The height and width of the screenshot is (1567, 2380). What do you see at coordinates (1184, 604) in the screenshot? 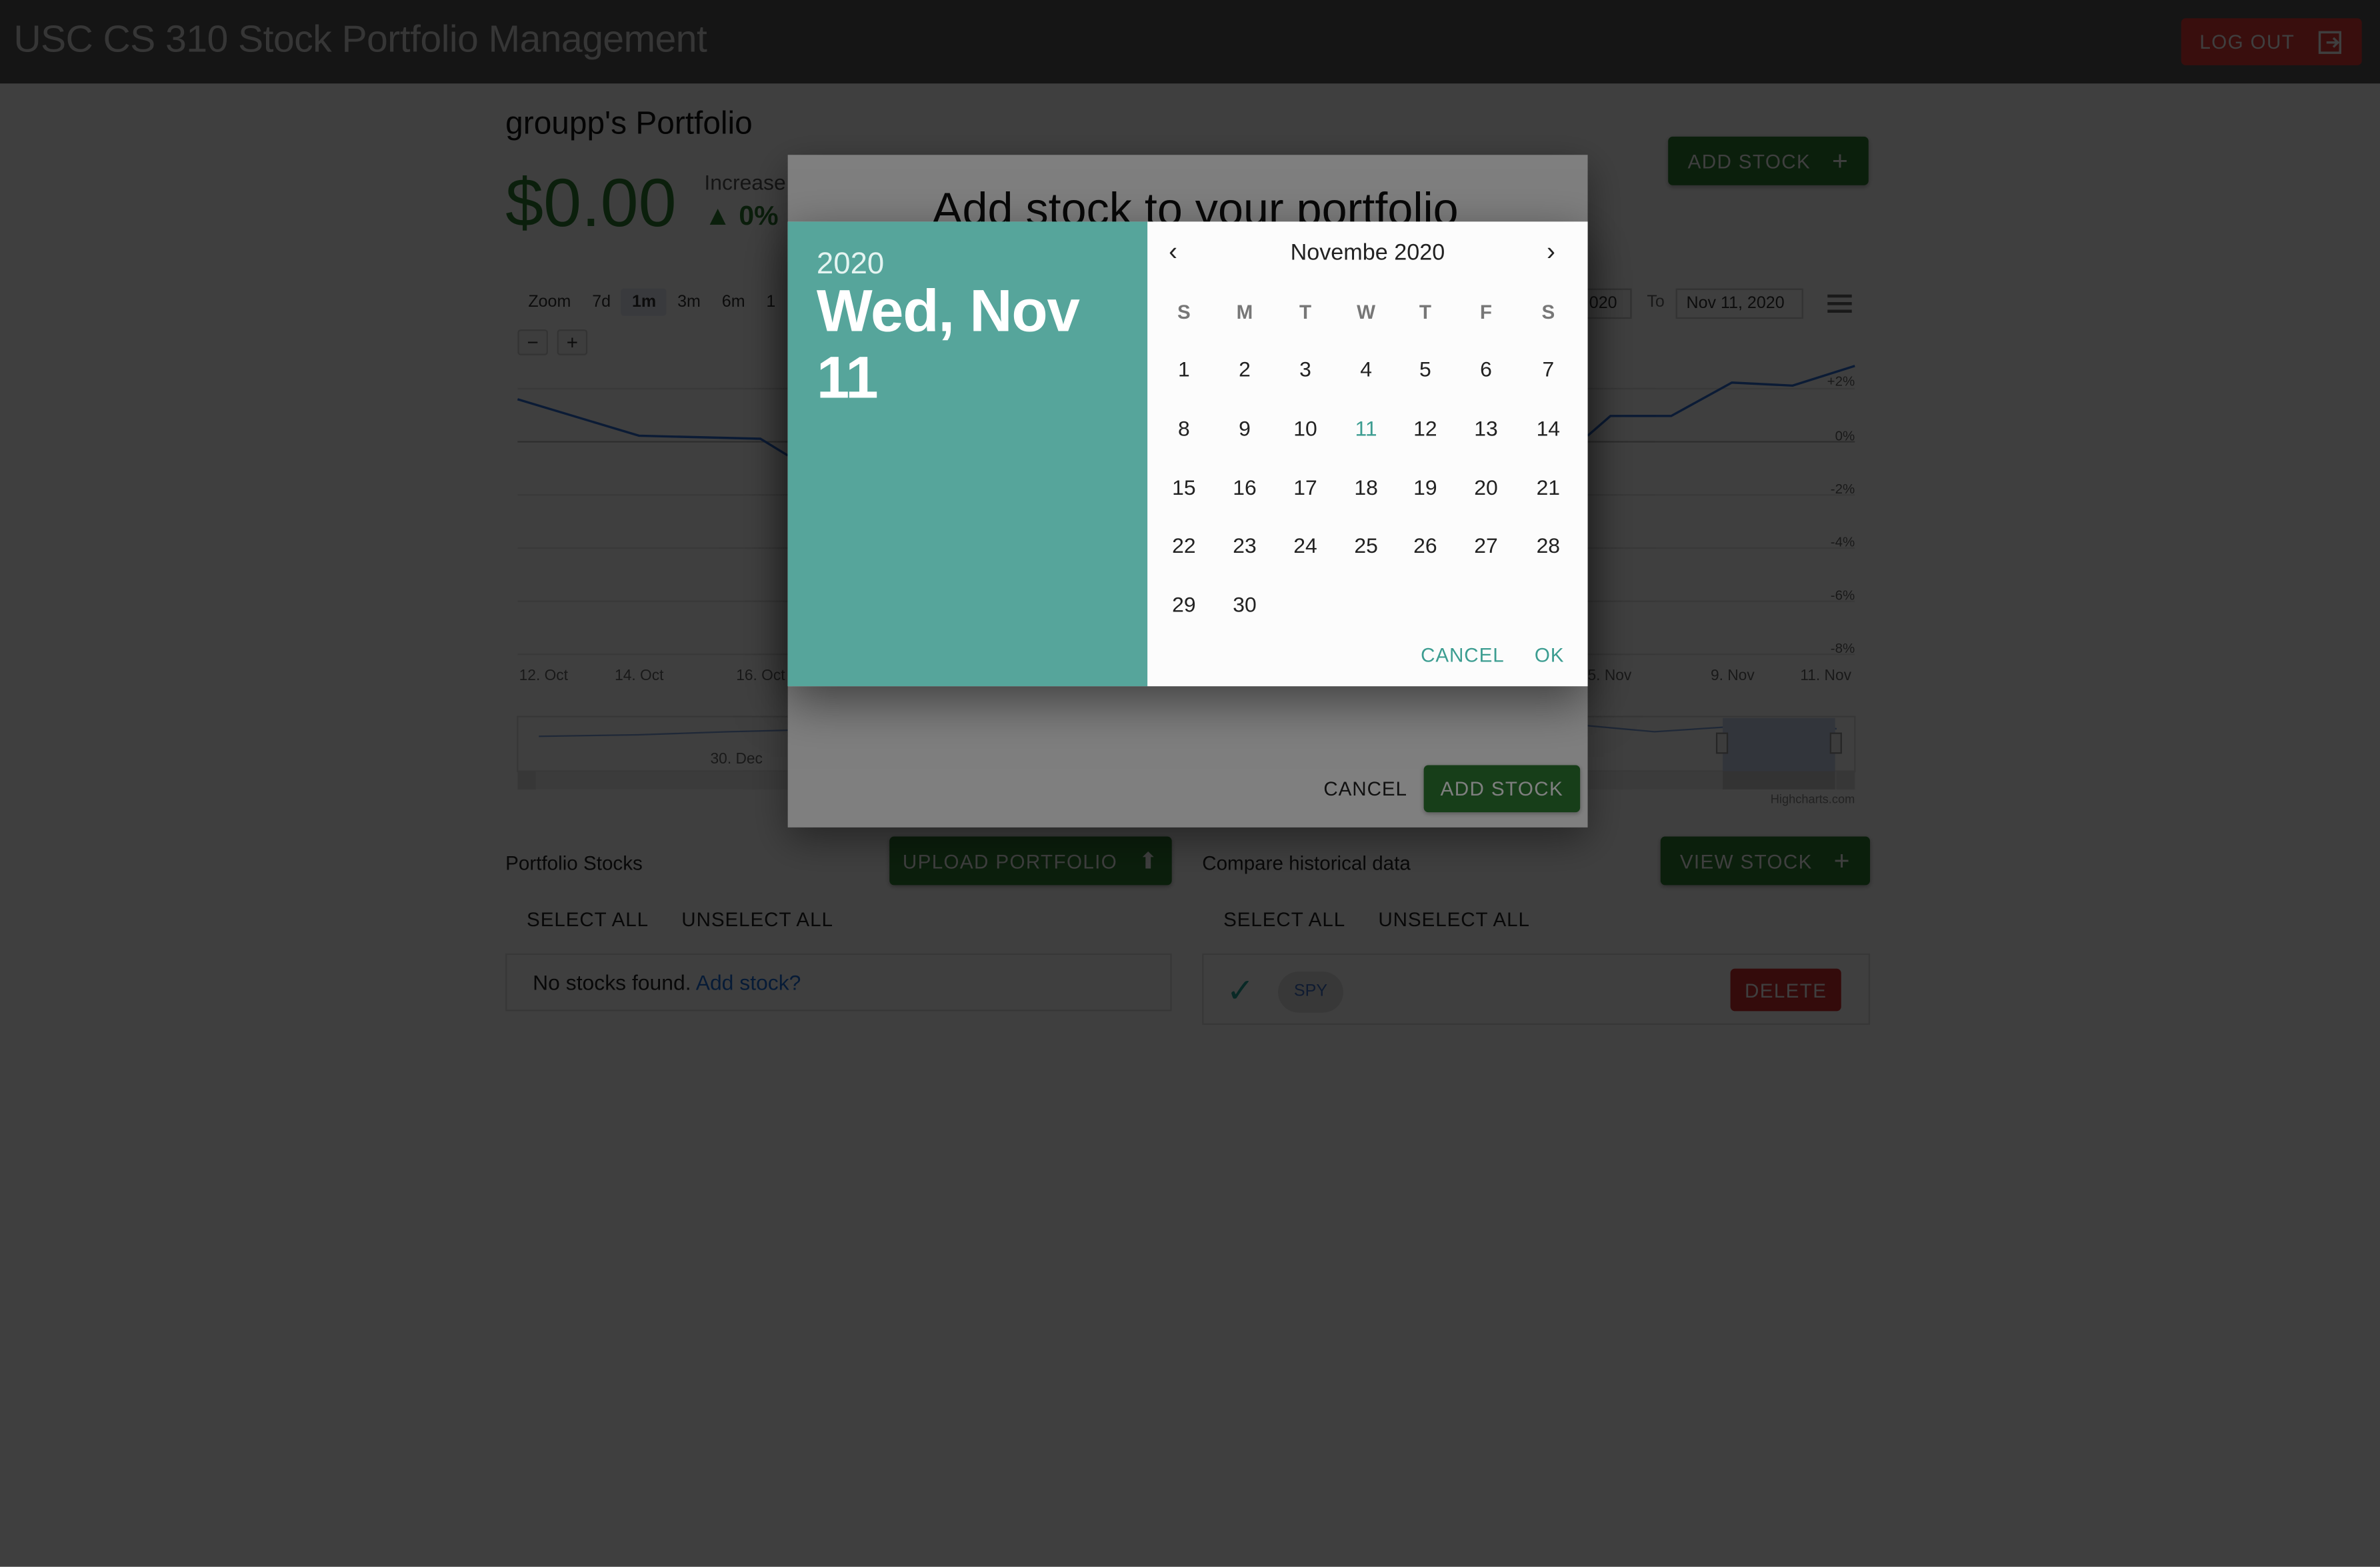
I see `calendar-day: 29` at bounding box center [1184, 604].